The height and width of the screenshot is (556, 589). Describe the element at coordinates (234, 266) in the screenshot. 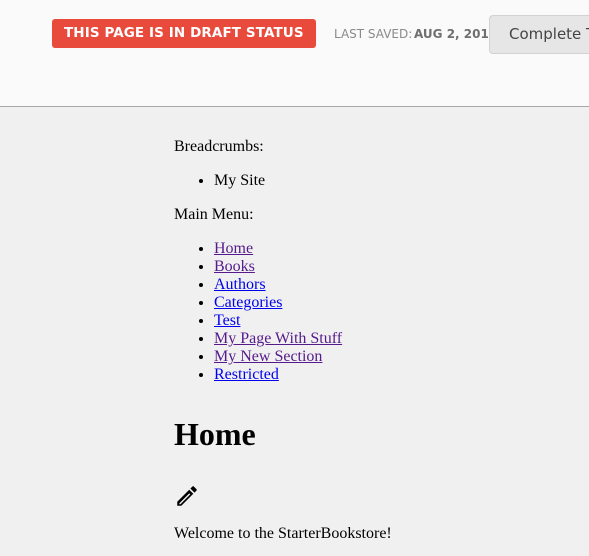

I see `menu-link-books: Books` at that location.